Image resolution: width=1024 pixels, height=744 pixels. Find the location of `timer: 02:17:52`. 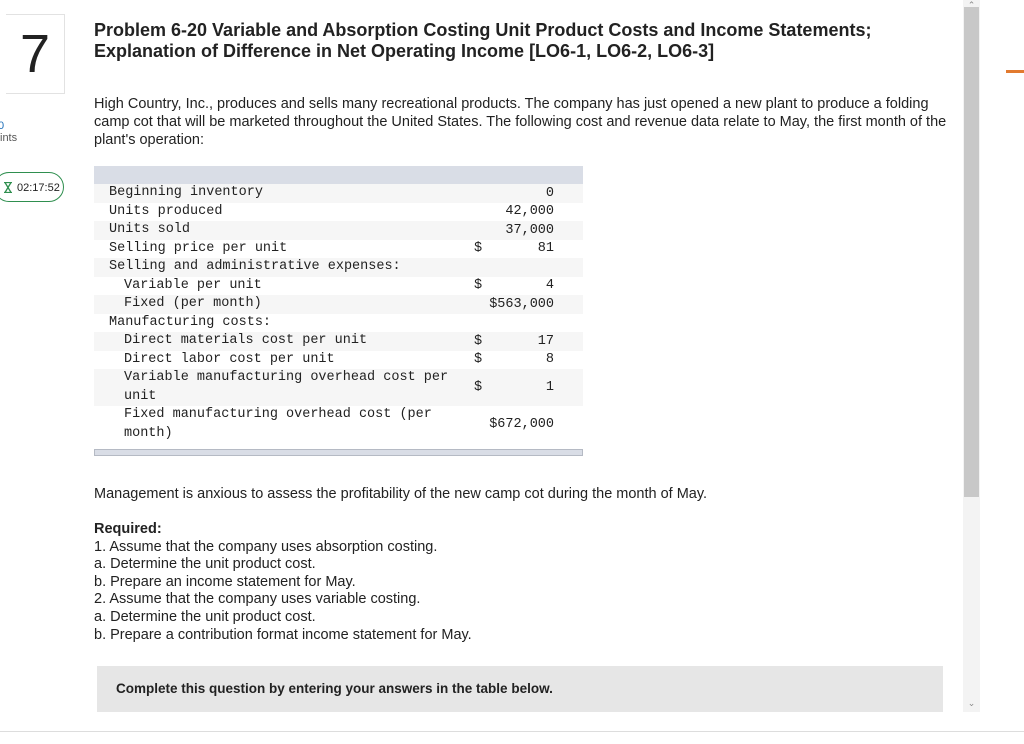

timer: 02:17:52 is located at coordinates (32, 187).